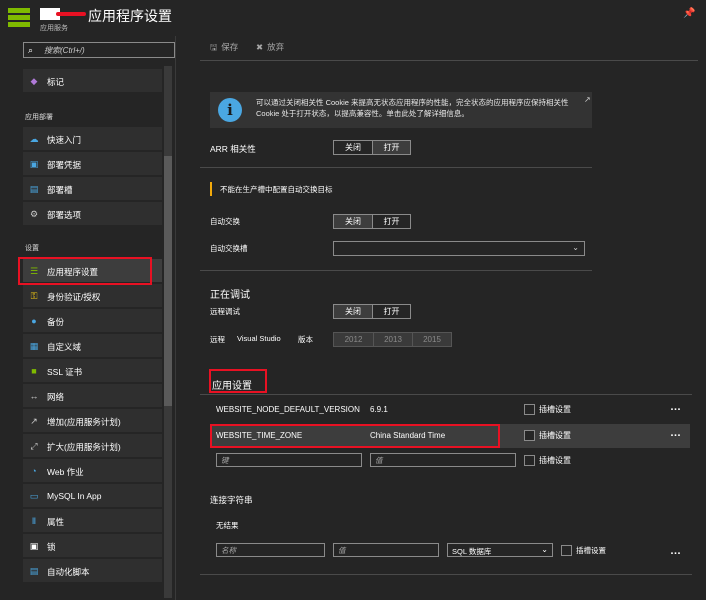  Describe the element at coordinates (92, 371) in the screenshot. I see `sidebar-item-ssl: ■ SSL 证书` at that location.